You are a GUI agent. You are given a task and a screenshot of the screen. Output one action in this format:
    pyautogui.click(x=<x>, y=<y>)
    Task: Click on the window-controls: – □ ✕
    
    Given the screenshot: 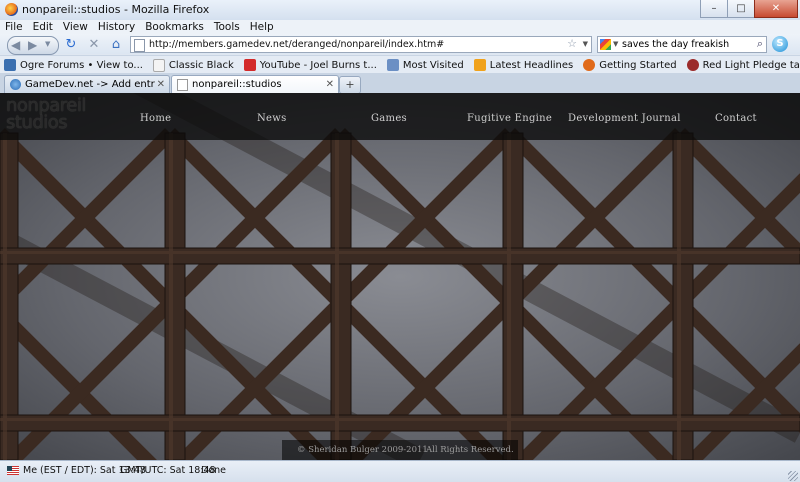 What is the action you would take?
    pyautogui.click(x=749, y=9)
    